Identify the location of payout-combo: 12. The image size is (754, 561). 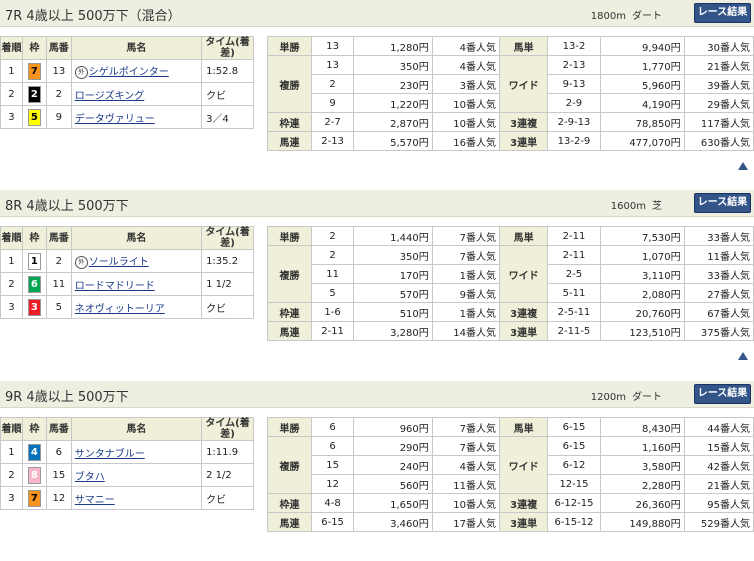
(333, 484).